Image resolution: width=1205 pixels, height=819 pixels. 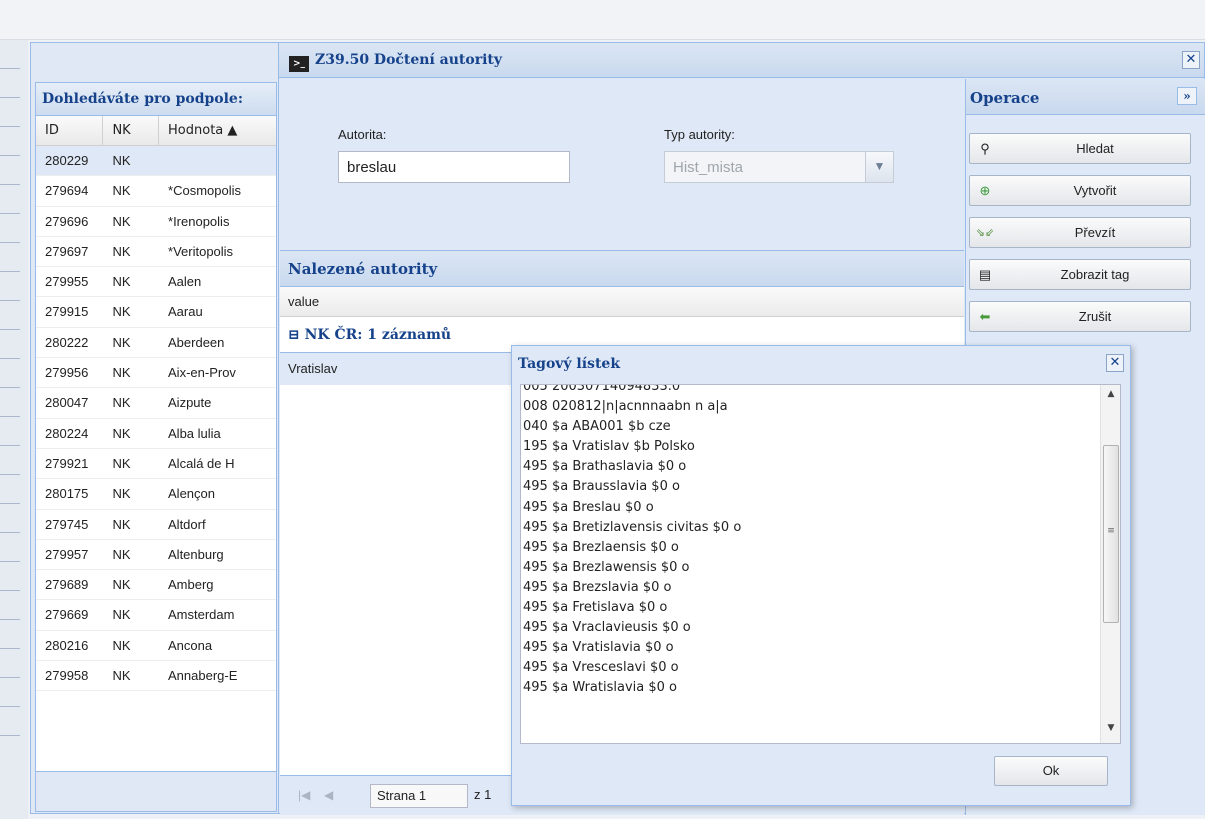 I want to click on tag-line: 195 $a Vratislav $b Polsko, so click(x=609, y=447).